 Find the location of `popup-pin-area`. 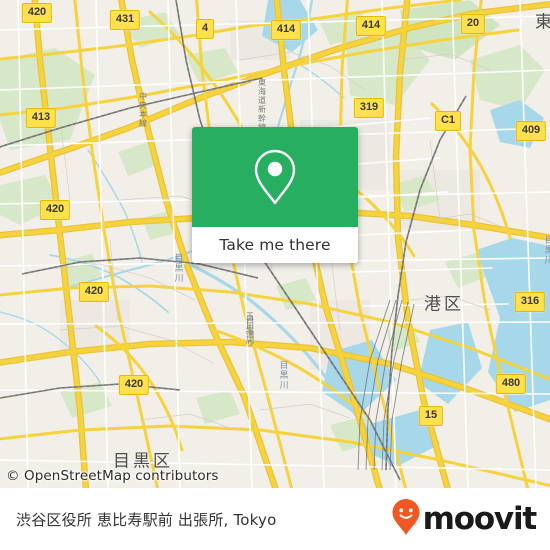

popup-pin-area is located at coordinates (275, 177).